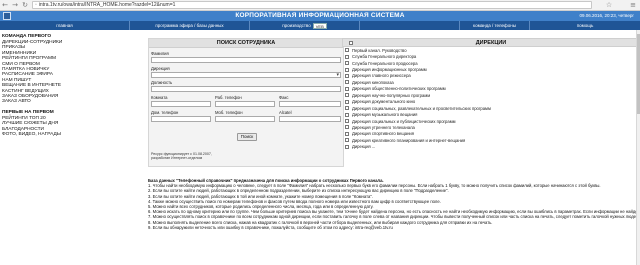 This screenshot has height=265, width=640. I want to click on back-icon: ←, so click(5, 5).